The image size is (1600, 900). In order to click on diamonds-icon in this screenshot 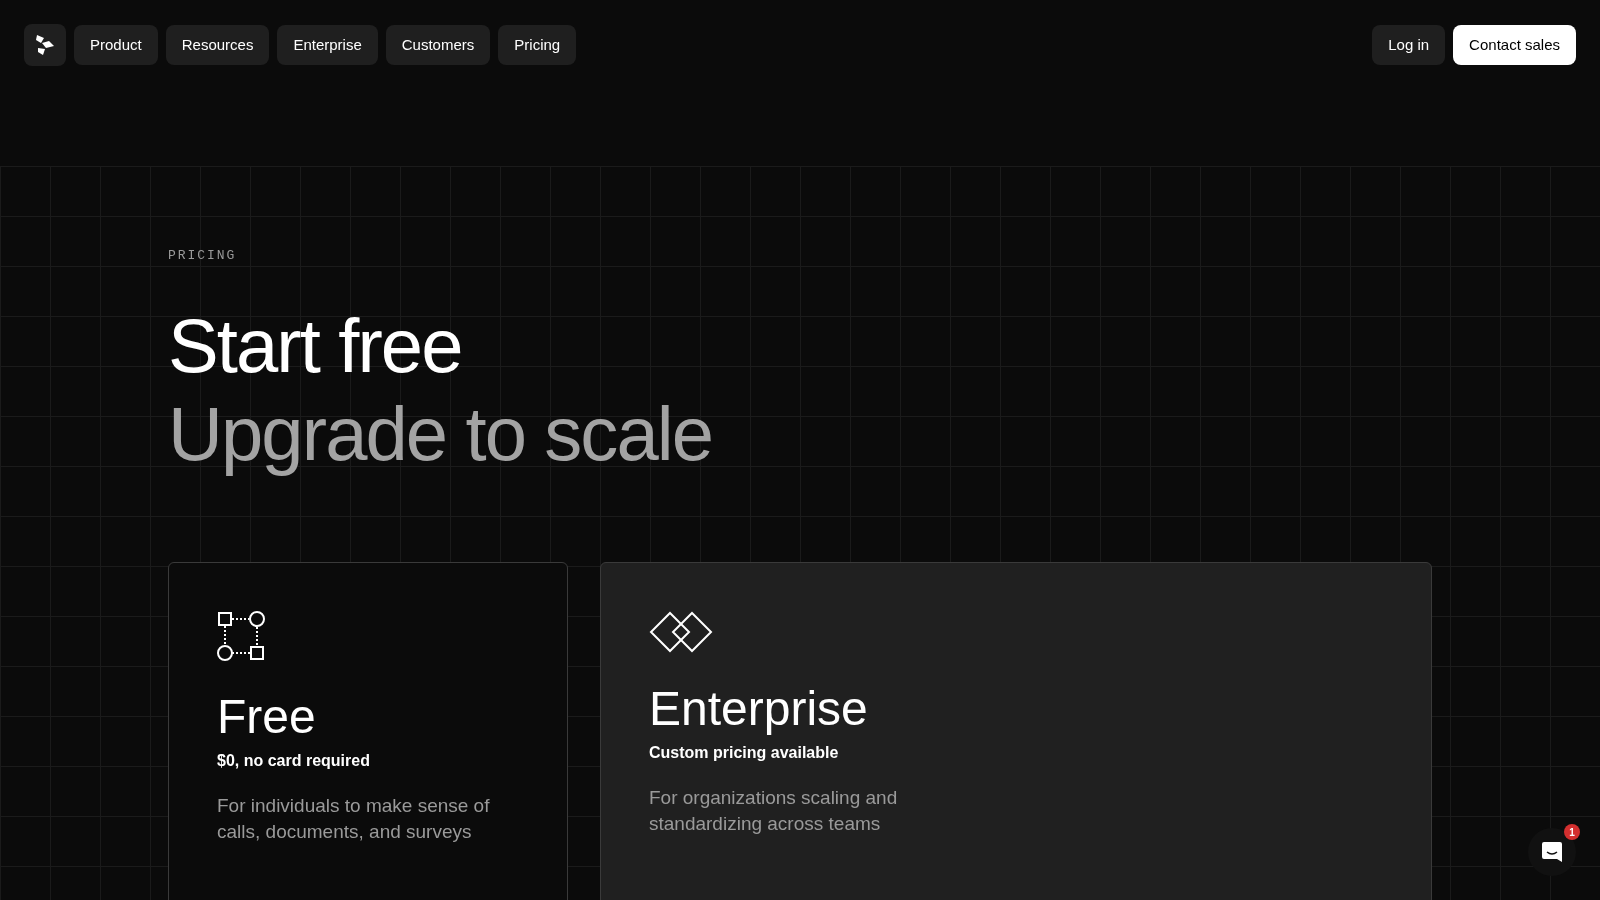, I will do `click(681, 631)`.